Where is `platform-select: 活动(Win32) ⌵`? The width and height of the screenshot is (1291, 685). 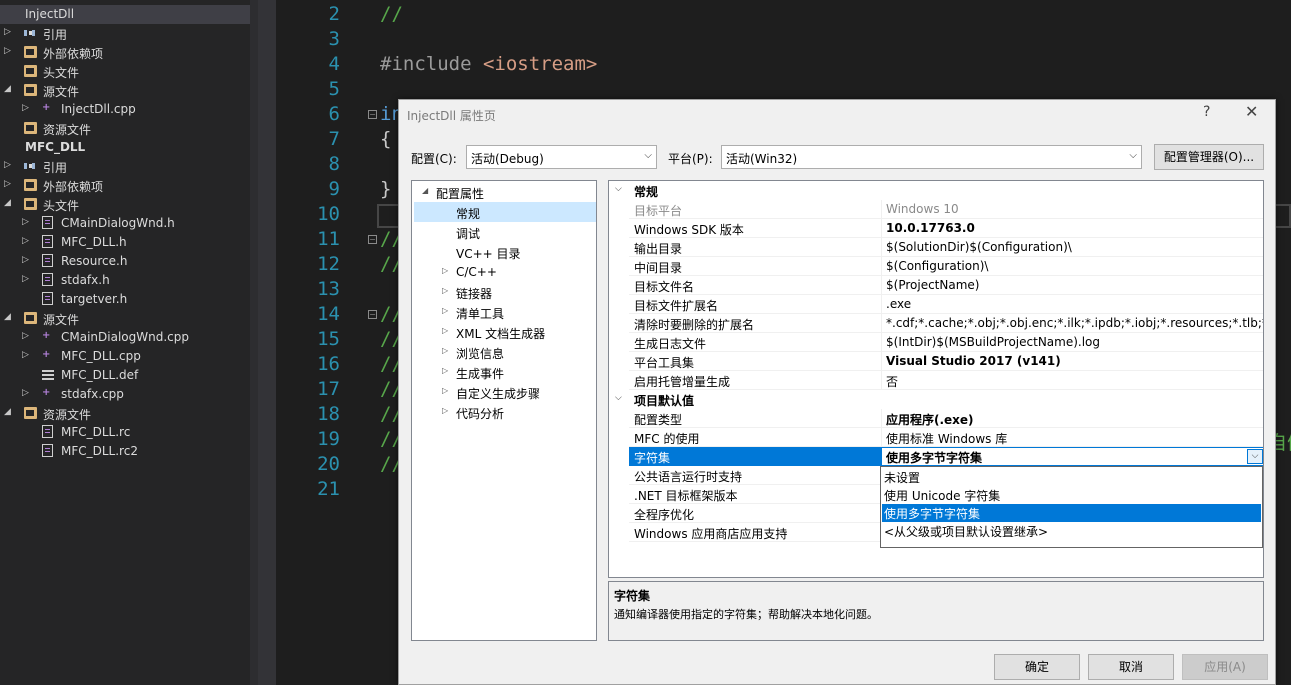 platform-select: 活动(Win32) ⌵ is located at coordinates (931, 157).